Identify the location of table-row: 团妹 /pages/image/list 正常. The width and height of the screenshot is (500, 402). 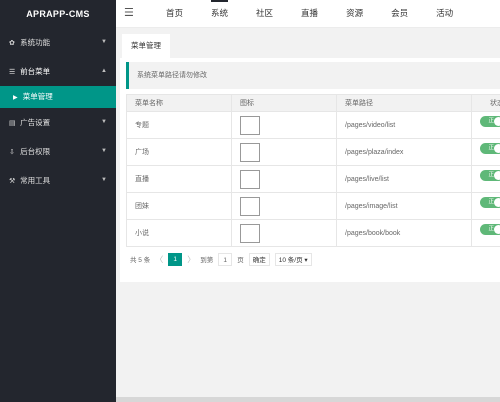
(313, 206).